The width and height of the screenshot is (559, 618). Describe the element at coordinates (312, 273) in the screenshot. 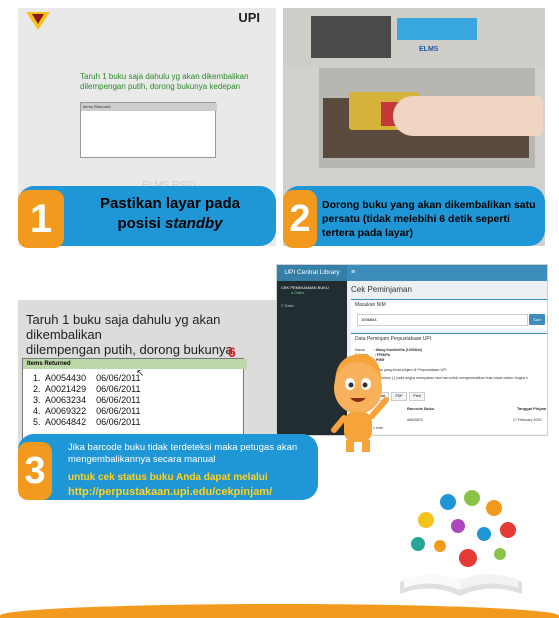

I see `app-brand: UPI Central Library` at that location.